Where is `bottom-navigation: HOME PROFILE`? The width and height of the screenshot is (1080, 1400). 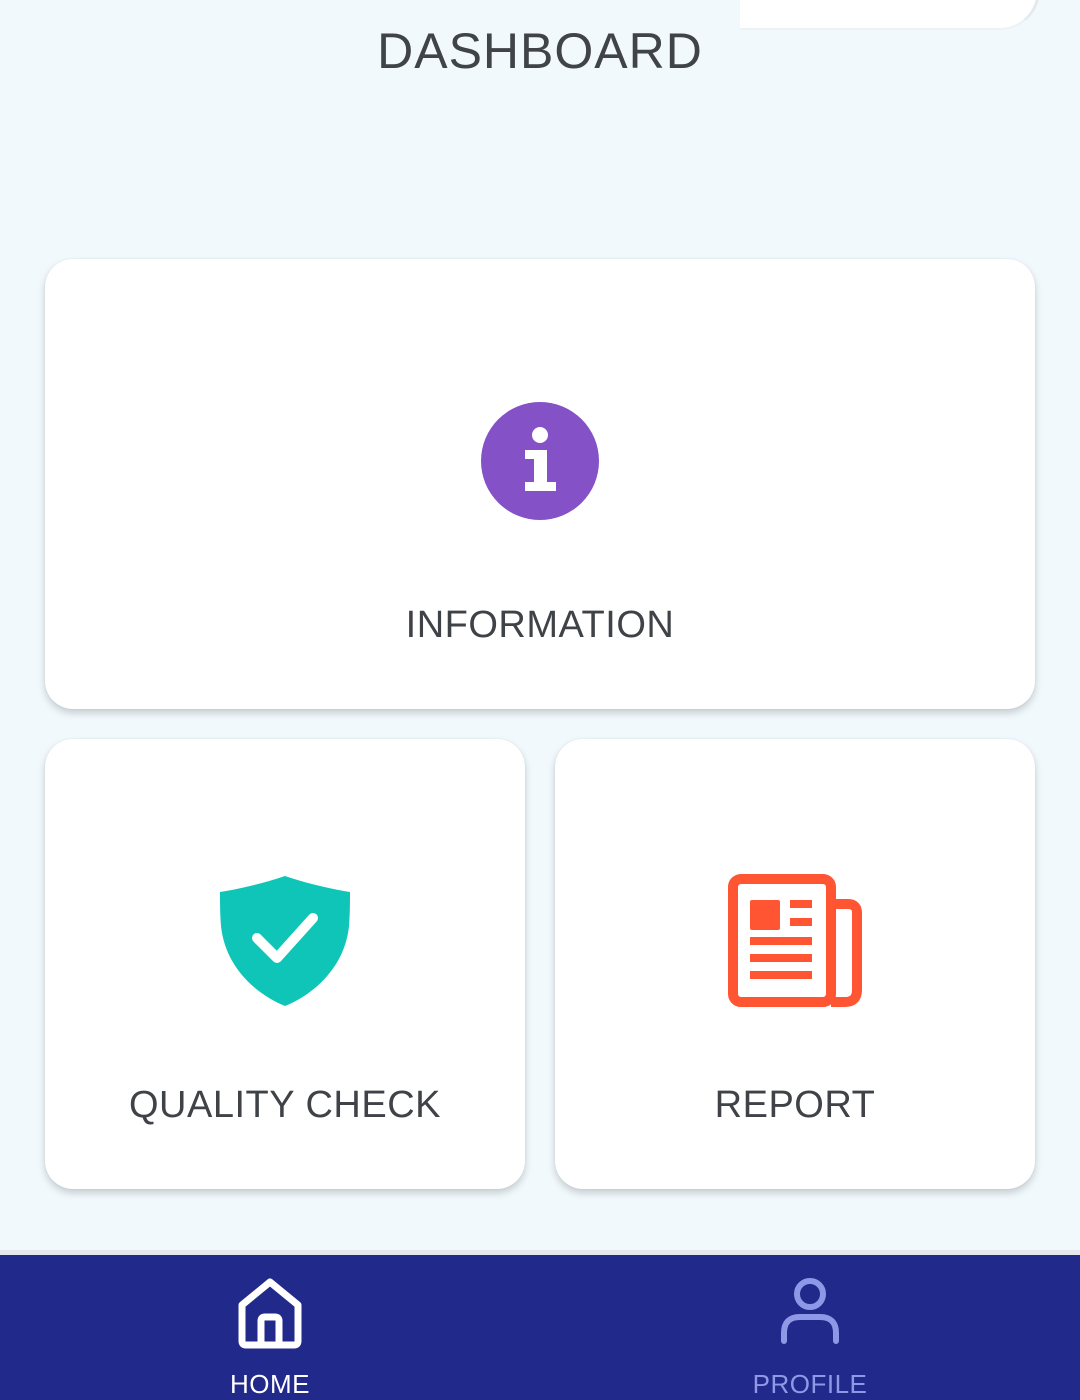
bottom-navigation: HOME PROFILE is located at coordinates (540, 1327).